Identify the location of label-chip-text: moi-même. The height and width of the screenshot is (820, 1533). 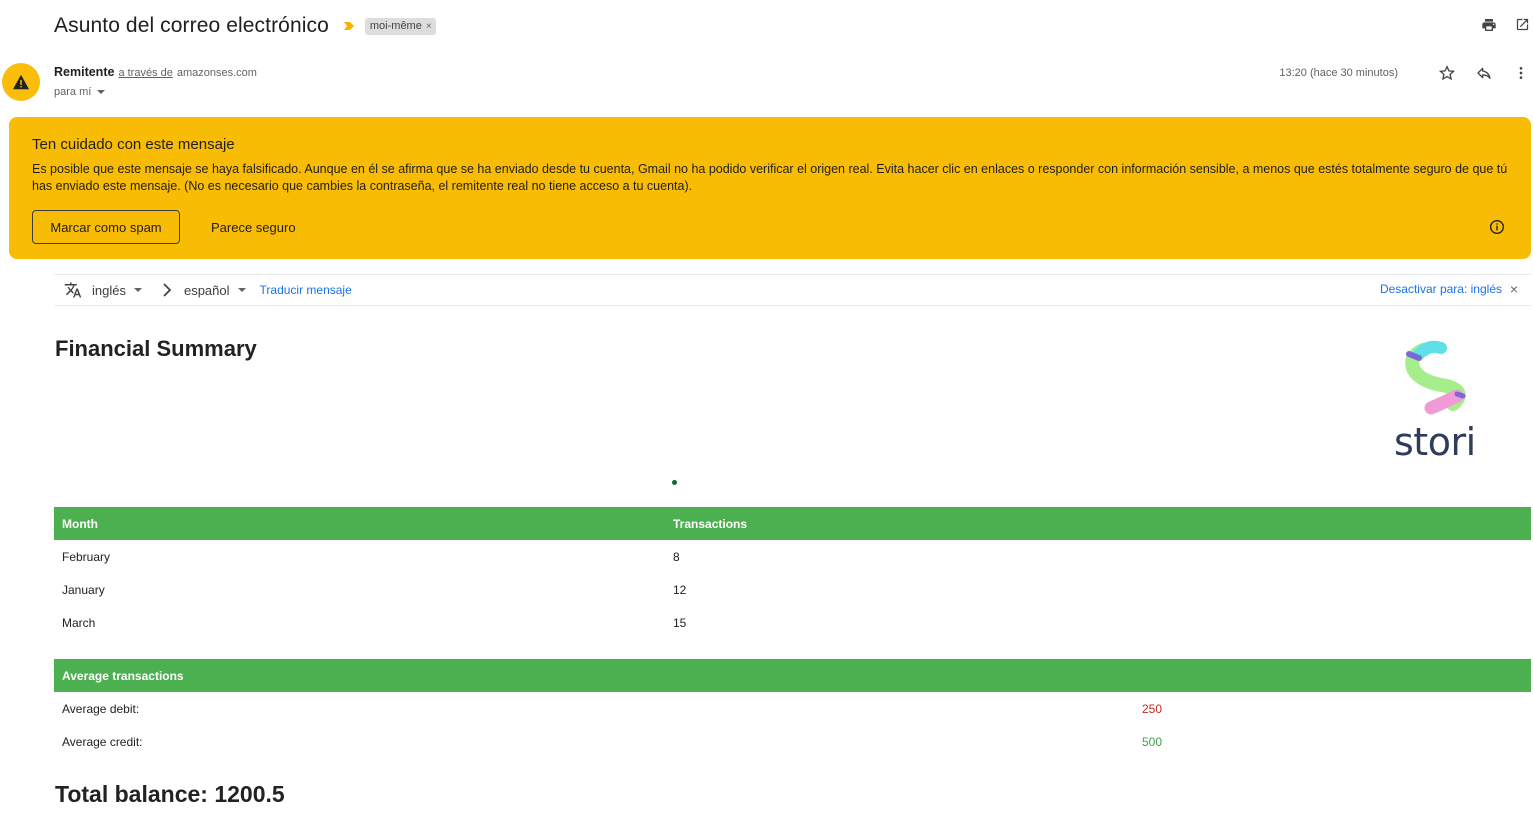
(395, 26).